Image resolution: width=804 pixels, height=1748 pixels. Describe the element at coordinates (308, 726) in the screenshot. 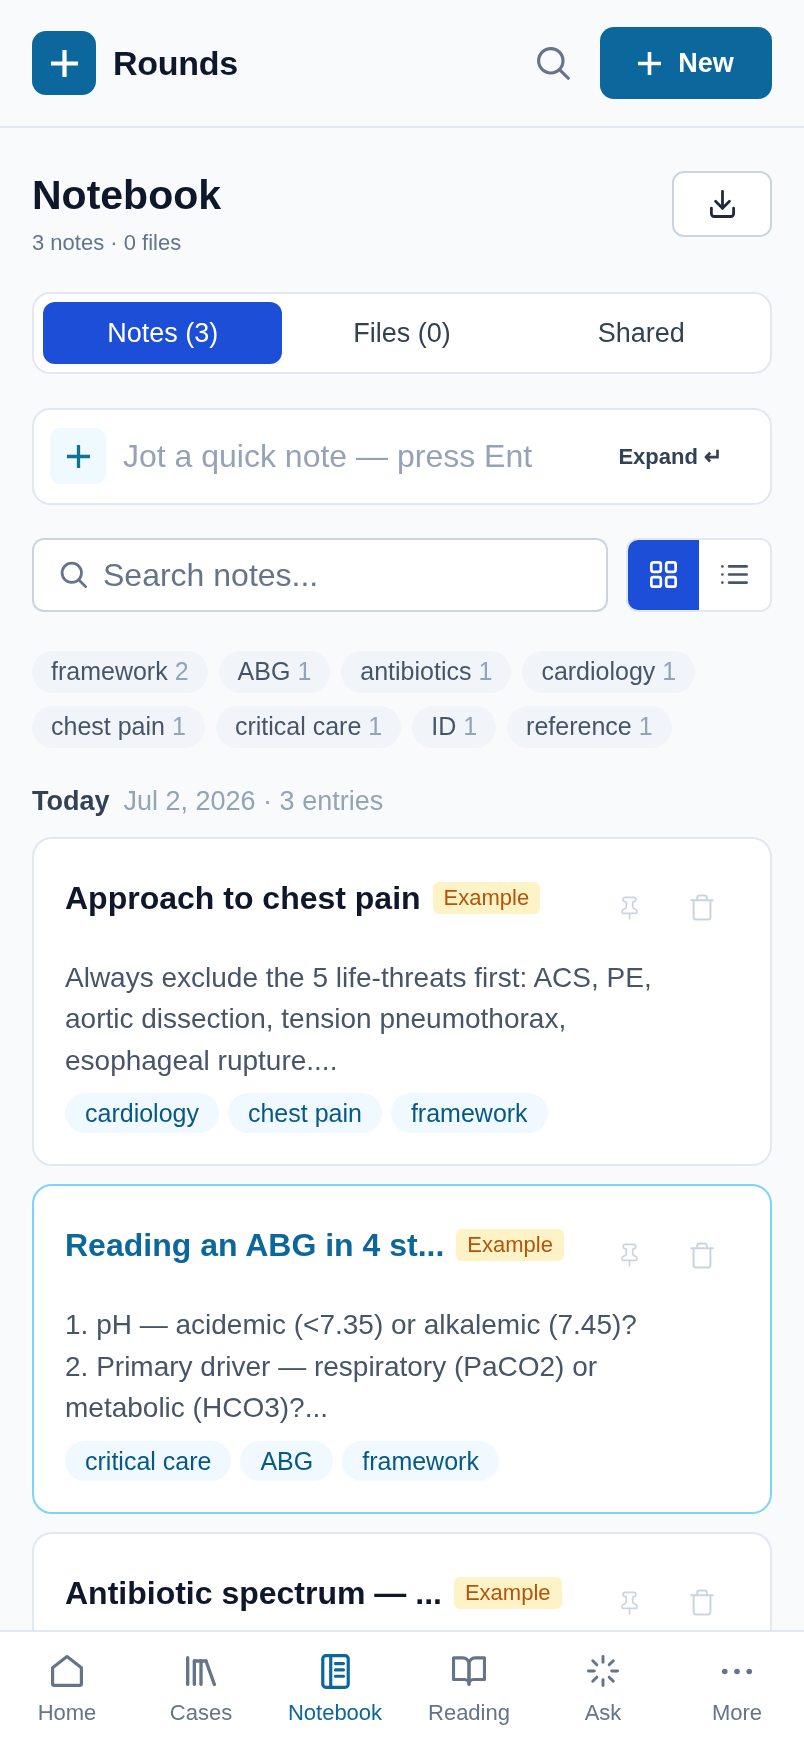

I see `tag-filter-chip: critical care 1` at that location.